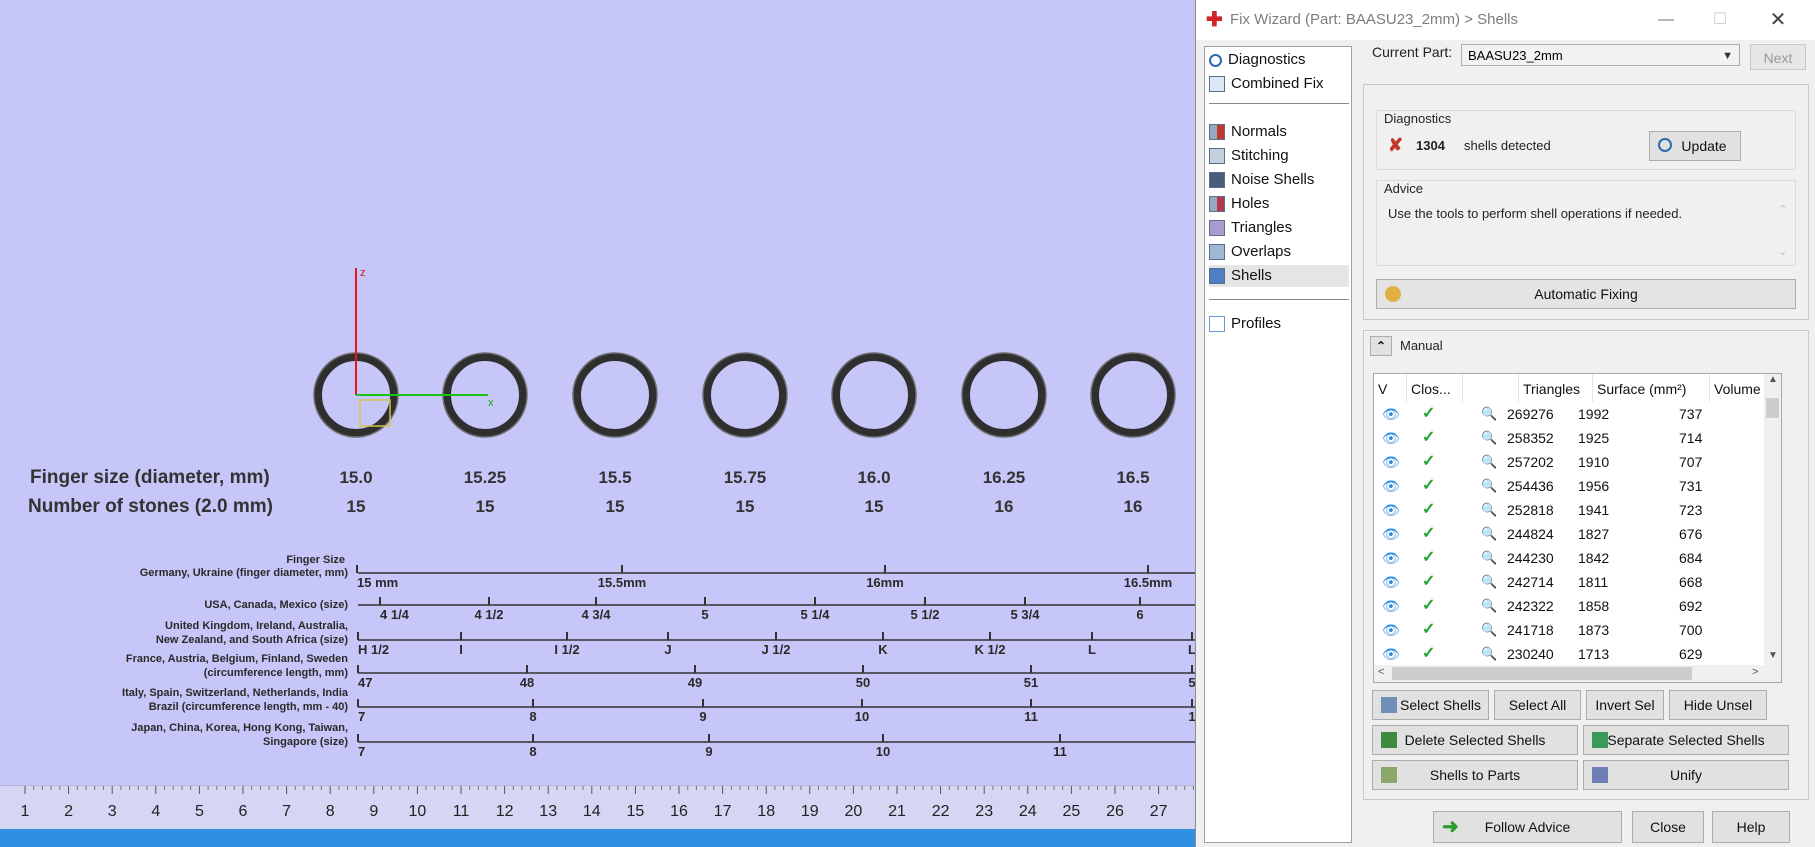  What do you see at coordinates (1691, 582) in the screenshot?
I see `volume-cell: 668` at bounding box center [1691, 582].